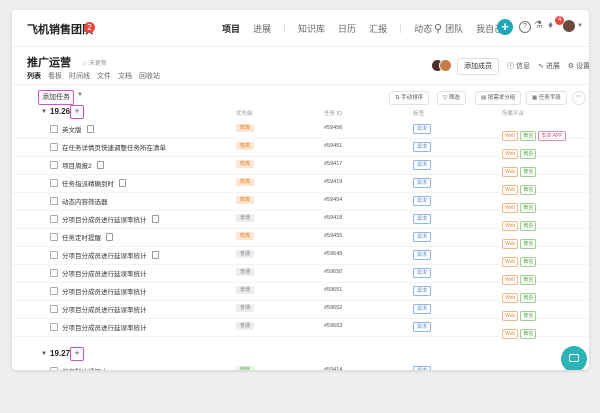 The width and height of the screenshot is (600, 413). Describe the element at coordinates (78, 129) in the screenshot. I see `task-name: 英文版` at that location.